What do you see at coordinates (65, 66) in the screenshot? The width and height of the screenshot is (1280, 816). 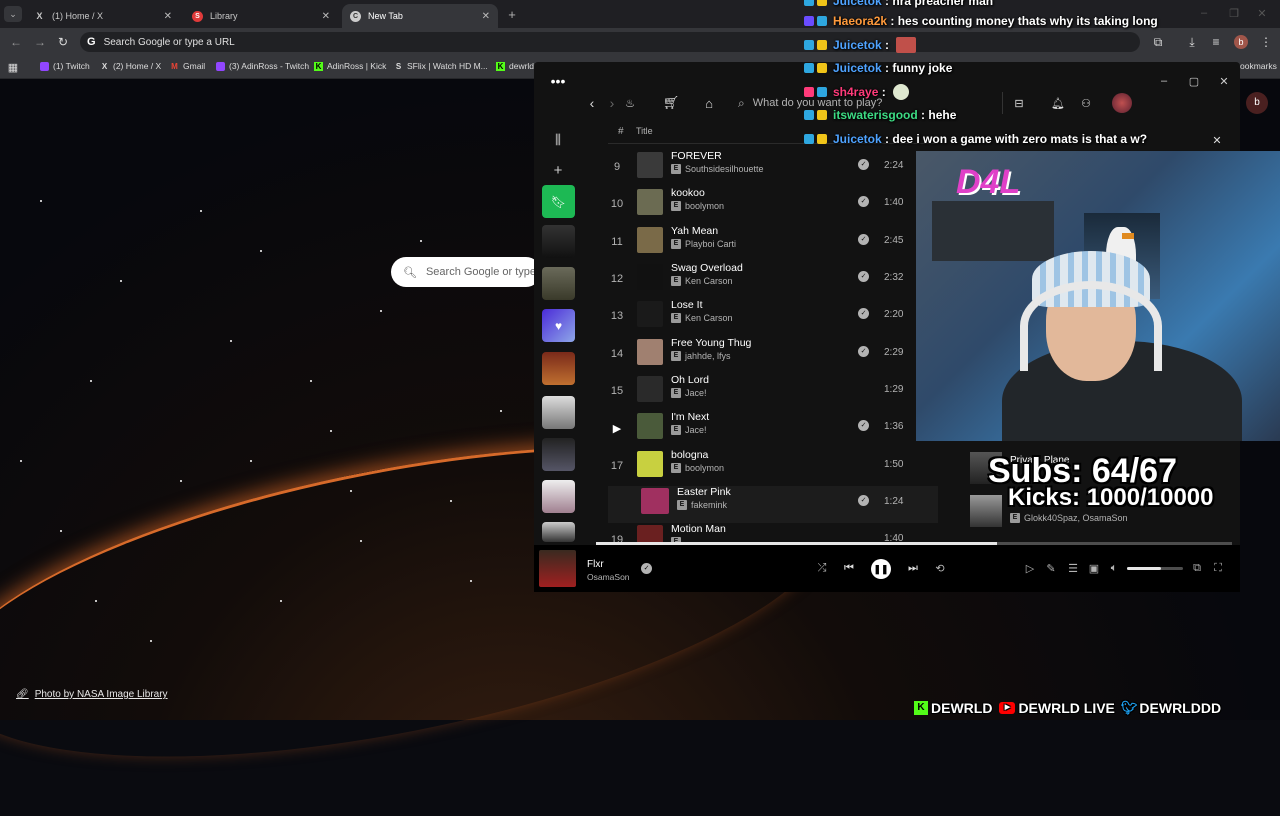 I see `bookmark-twitch: (1) Twitch` at bounding box center [65, 66].